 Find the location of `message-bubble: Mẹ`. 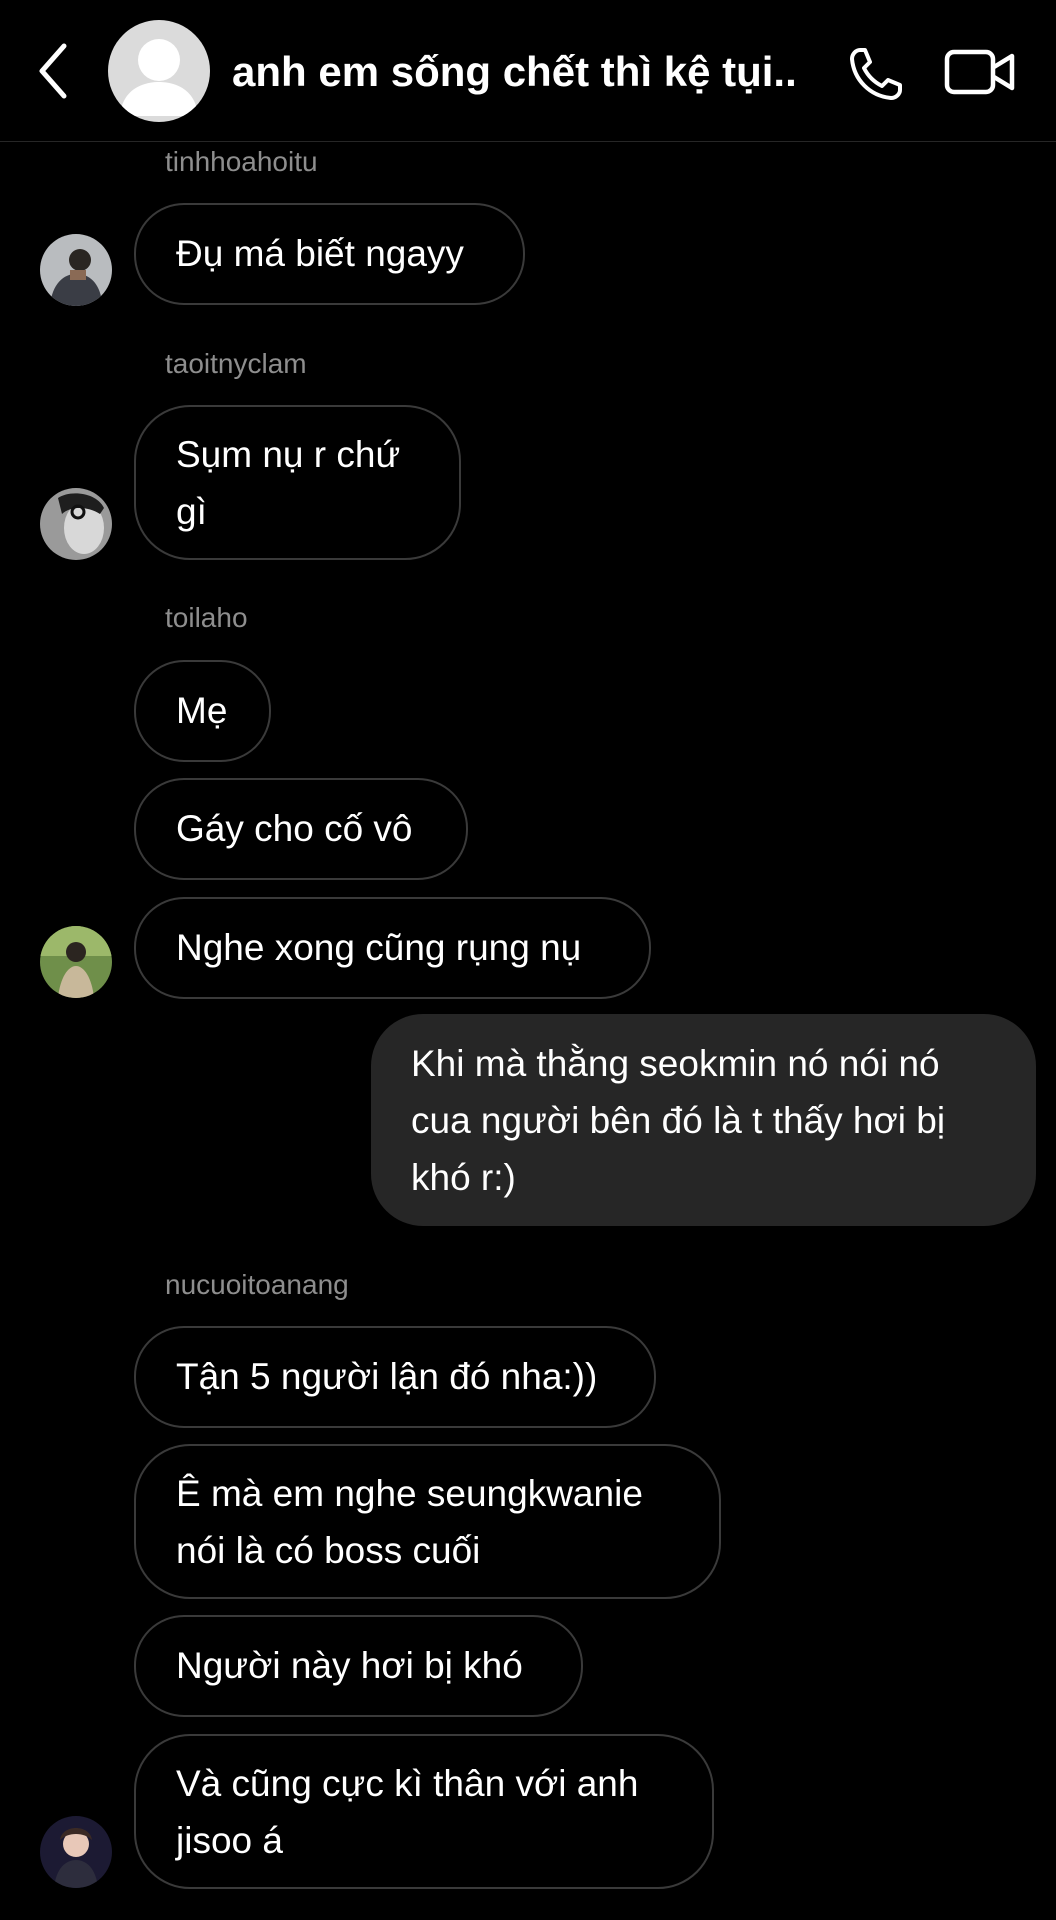

message-bubble: Mẹ is located at coordinates (202, 711).